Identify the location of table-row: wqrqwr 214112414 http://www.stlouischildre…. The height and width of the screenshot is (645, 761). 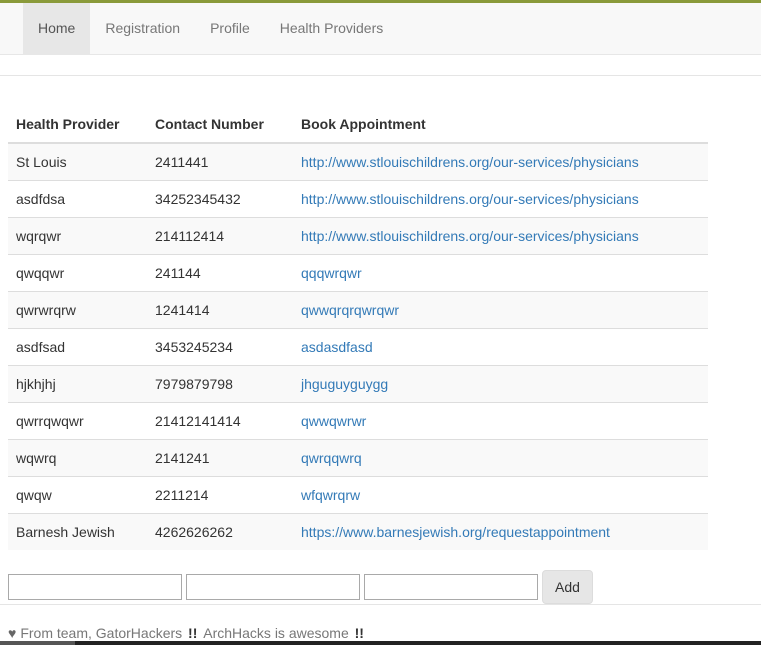
(358, 235).